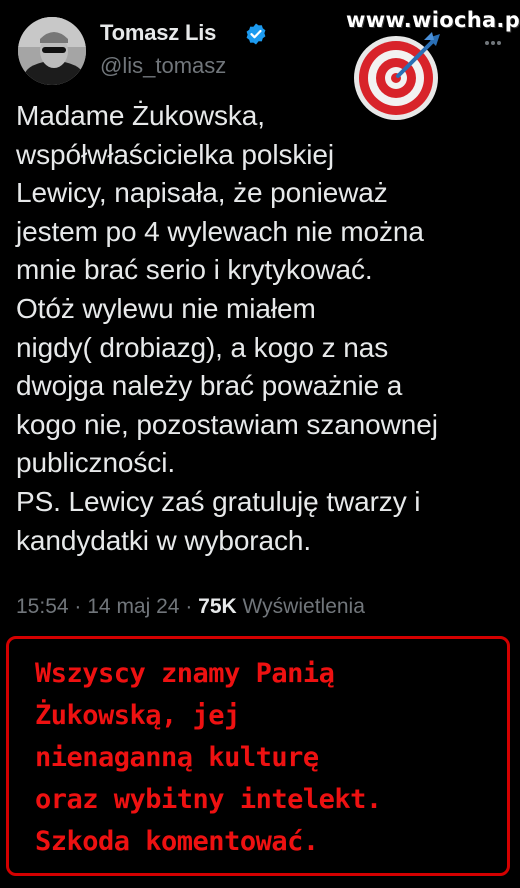 This screenshot has width=520, height=888. I want to click on more-options-icon, so click(495, 39).